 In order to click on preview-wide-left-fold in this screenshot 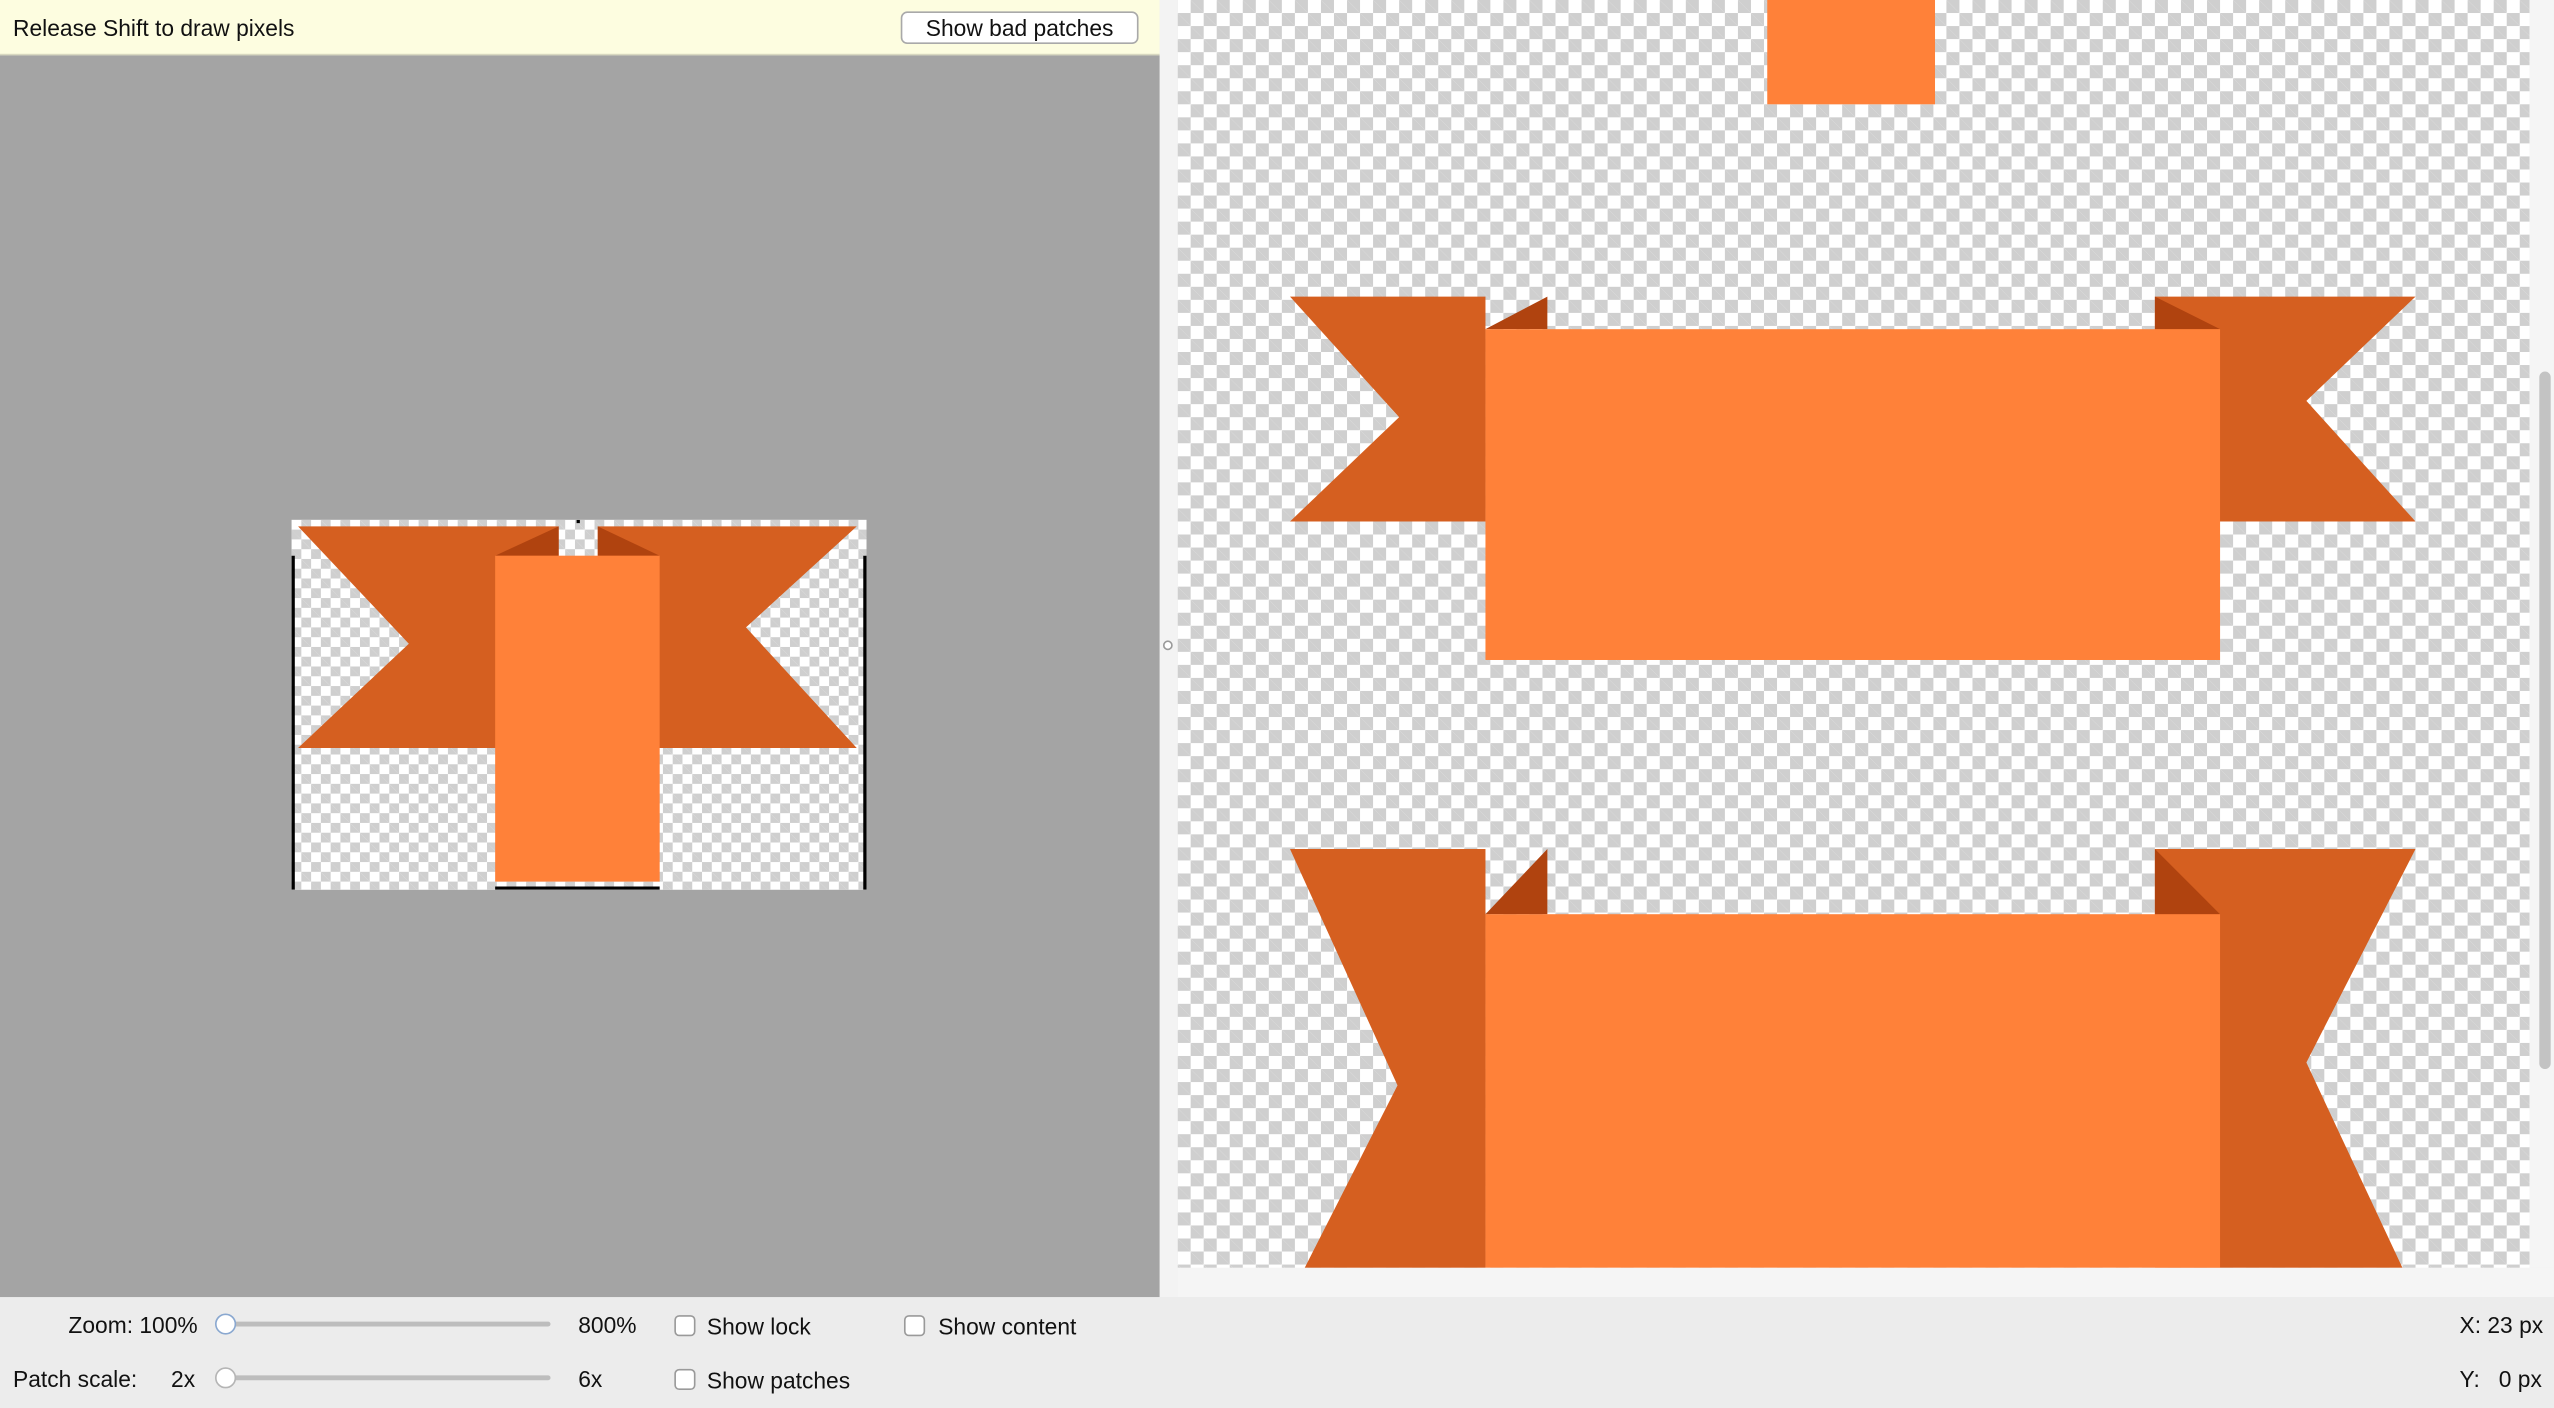, I will do `click(1516, 313)`.